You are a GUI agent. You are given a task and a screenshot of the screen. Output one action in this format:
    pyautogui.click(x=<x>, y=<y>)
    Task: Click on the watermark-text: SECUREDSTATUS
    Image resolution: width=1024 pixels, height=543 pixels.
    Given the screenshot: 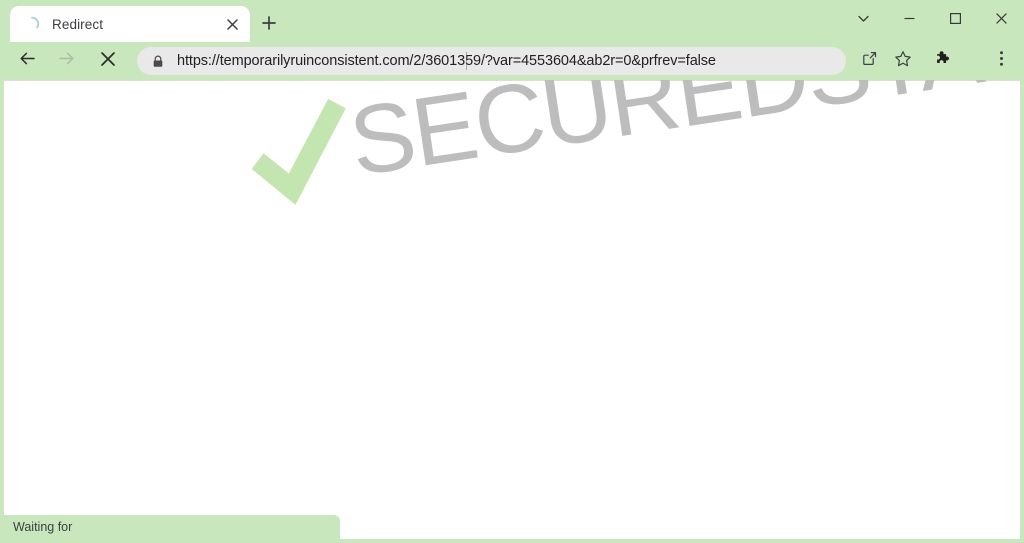 What is the action you would take?
    pyautogui.click(x=681, y=138)
    